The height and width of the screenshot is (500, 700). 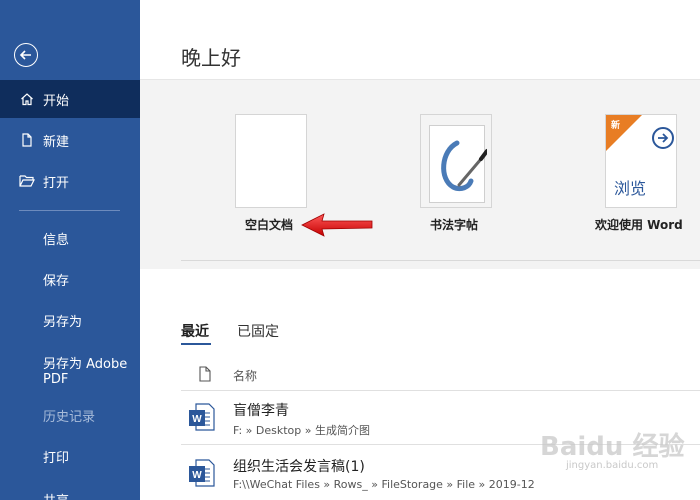 I want to click on sidebar-item-label: 另存为, so click(x=63, y=322).